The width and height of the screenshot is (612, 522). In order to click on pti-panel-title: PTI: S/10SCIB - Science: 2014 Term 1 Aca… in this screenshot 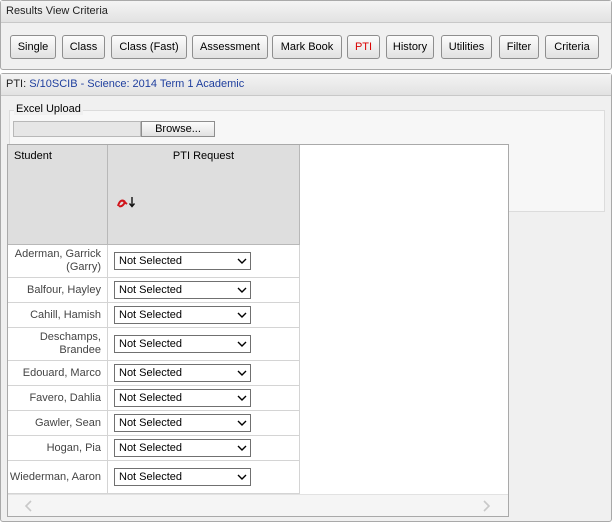, I will do `click(306, 85)`.